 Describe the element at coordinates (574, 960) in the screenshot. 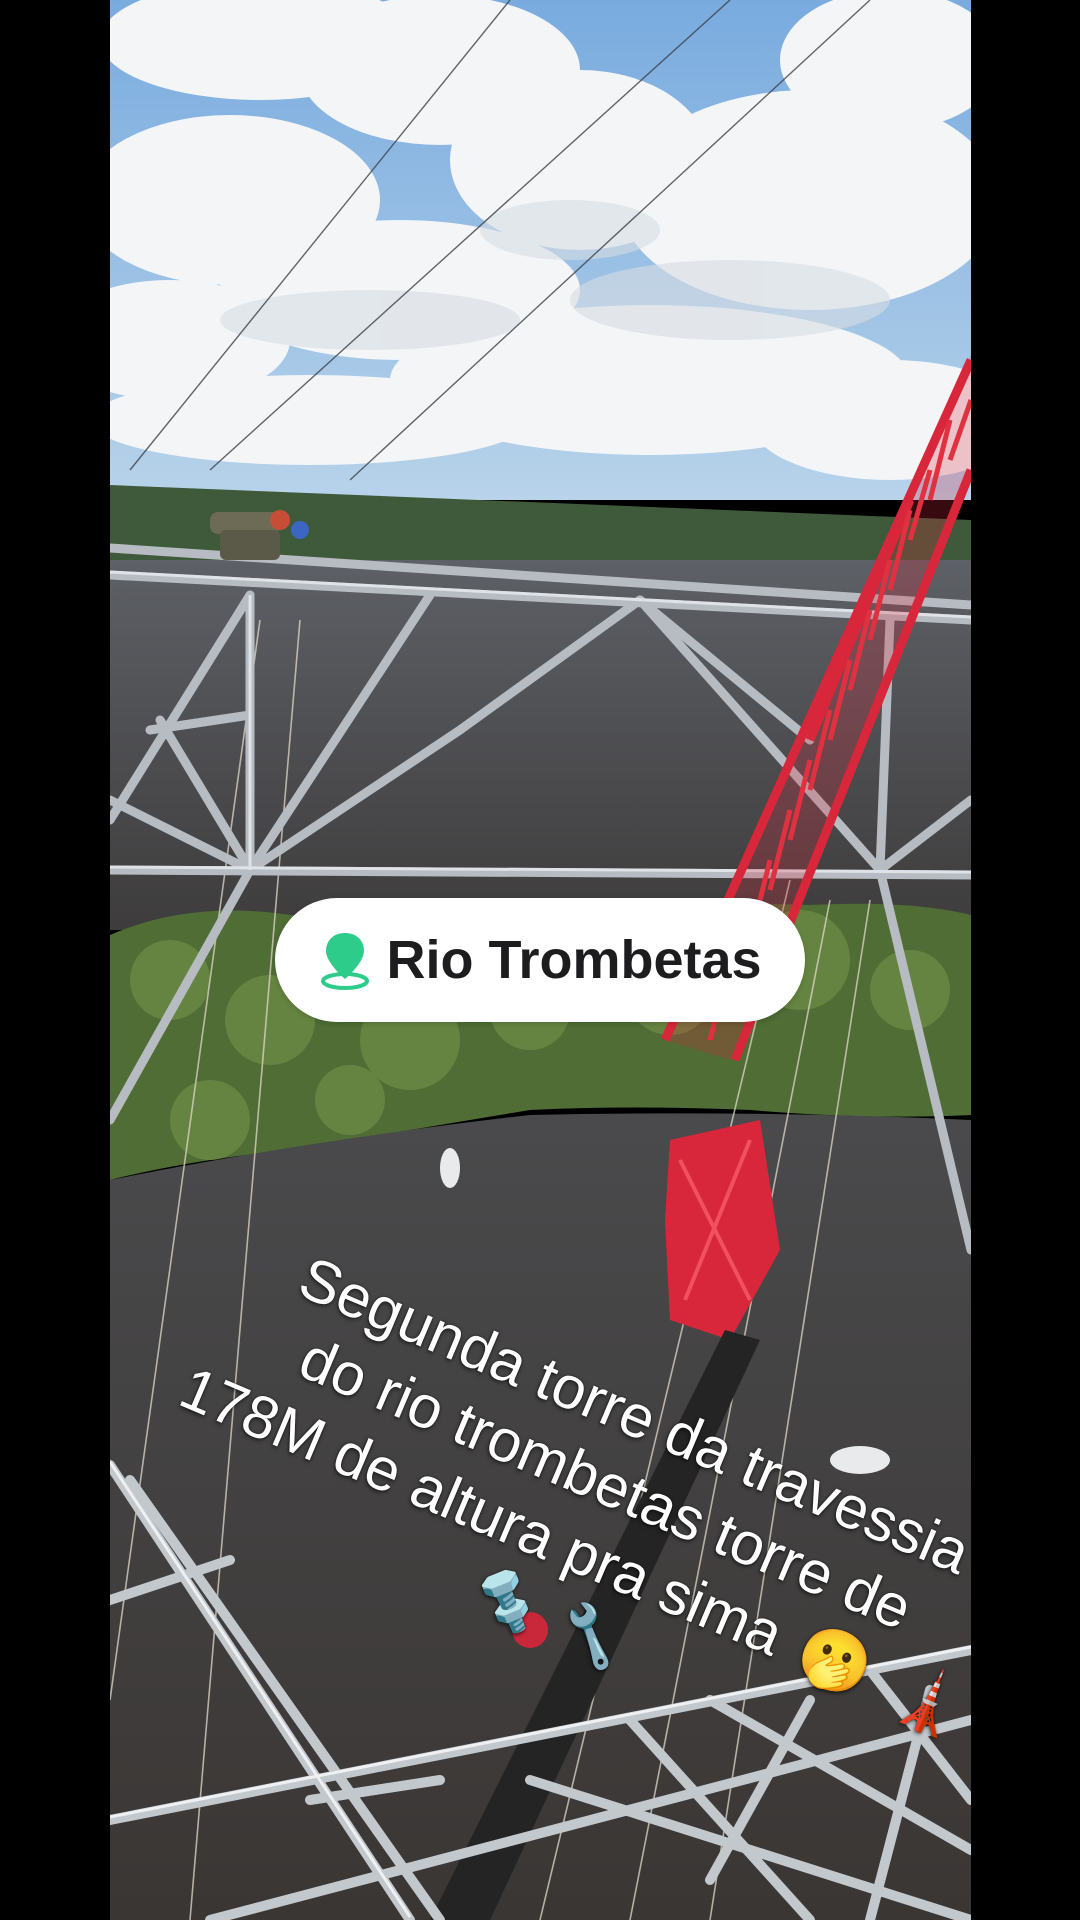

I see `location-label: Rio Trombetas` at that location.